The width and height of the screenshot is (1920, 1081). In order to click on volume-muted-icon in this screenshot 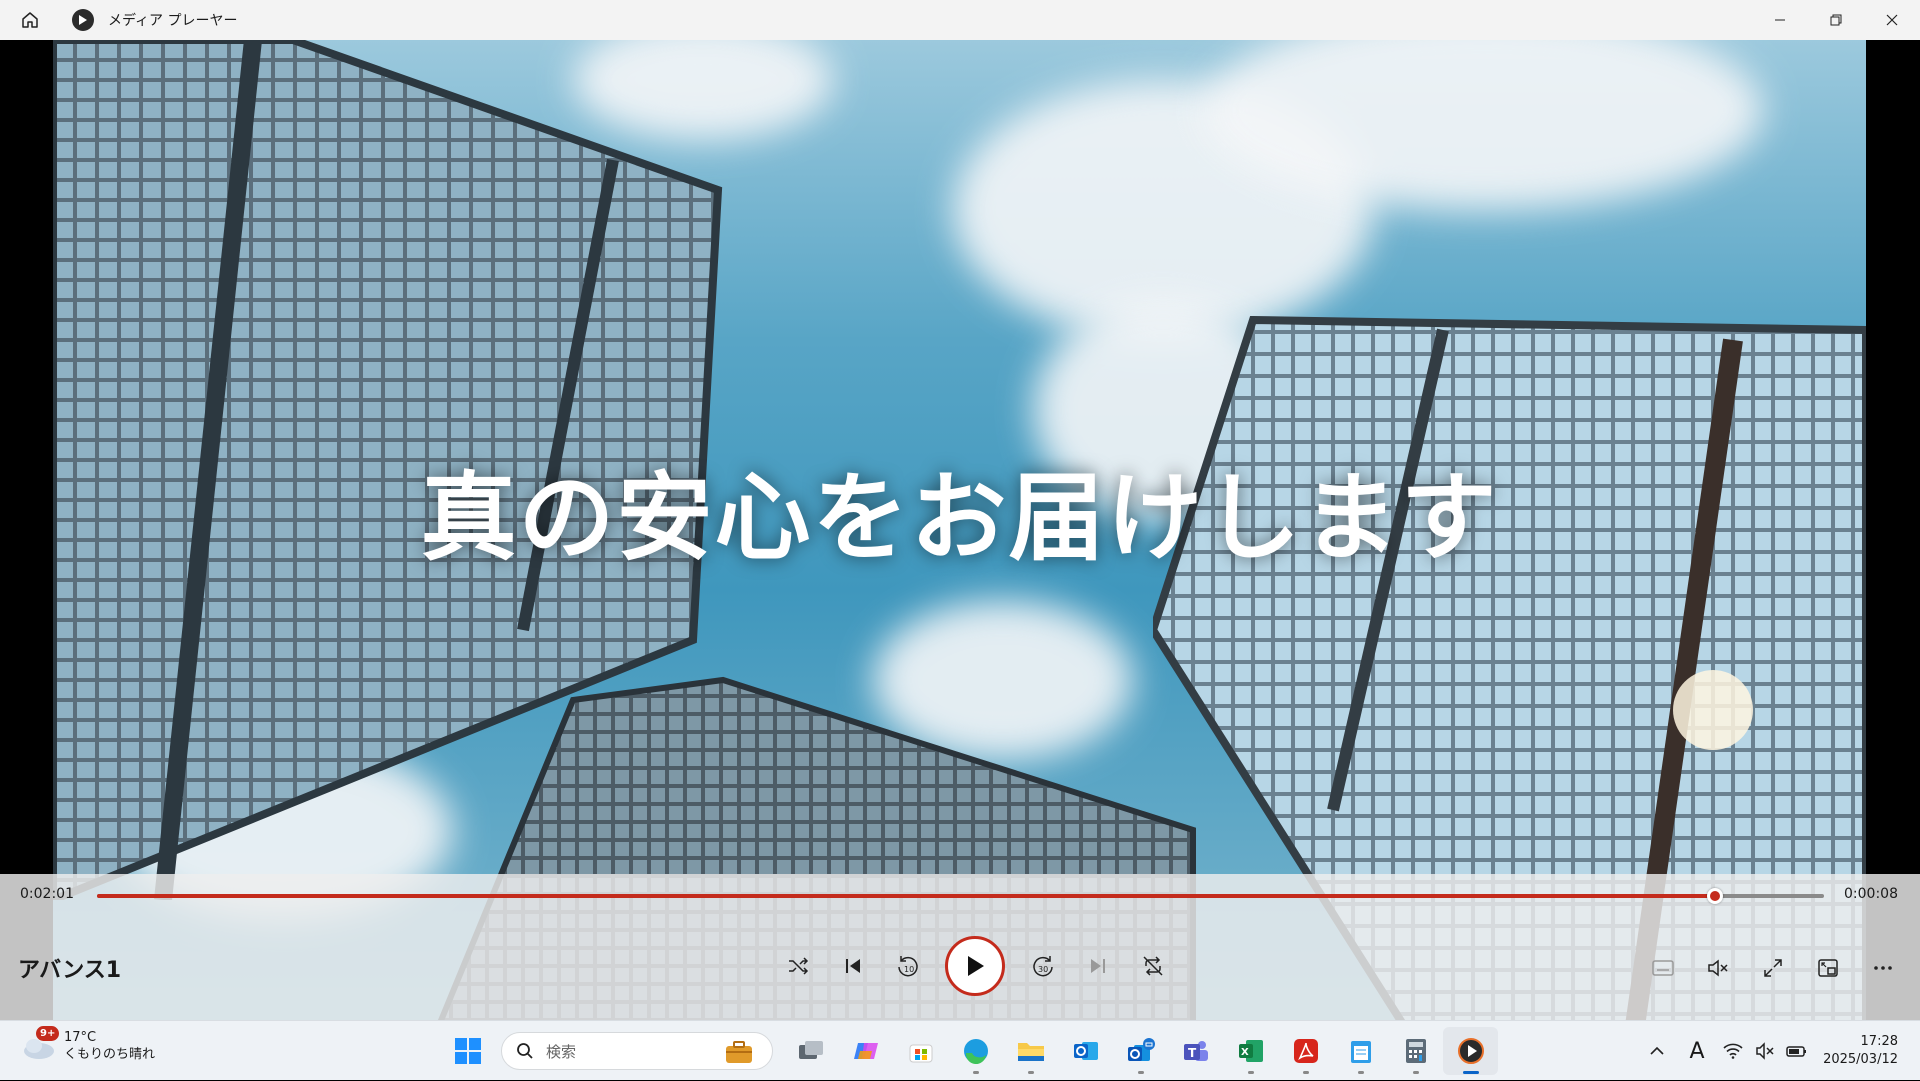, I will do `click(1765, 1051)`.